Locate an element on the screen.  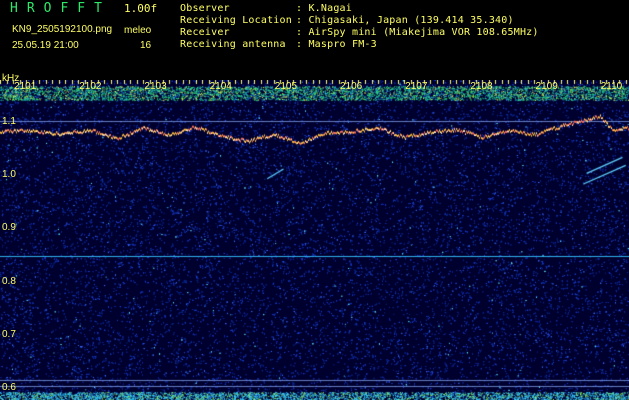
x-tick-label: 2106 is located at coordinates (351, 86).